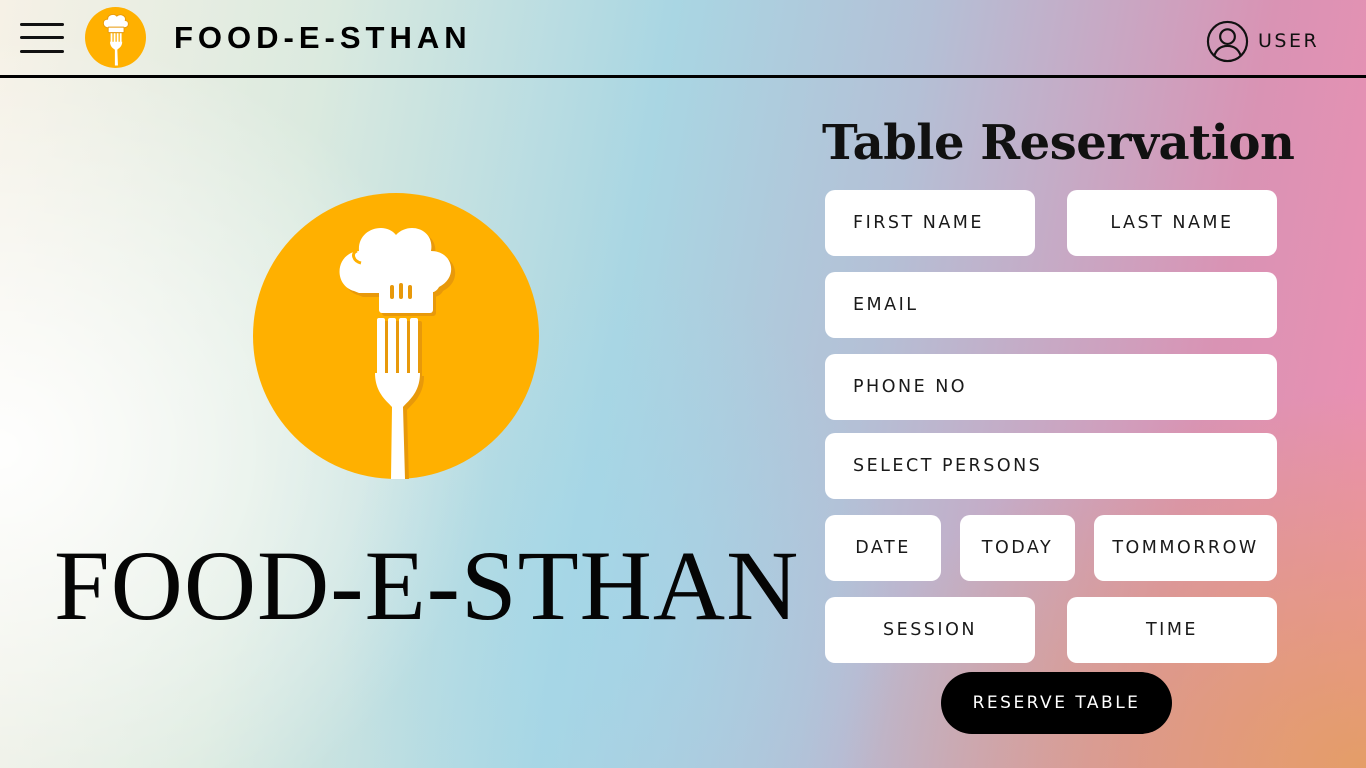 The image size is (1366, 768). Describe the element at coordinates (1051, 466) in the screenshot. I see `select-persons-dropdown: SELECT PERSONS` at that location.